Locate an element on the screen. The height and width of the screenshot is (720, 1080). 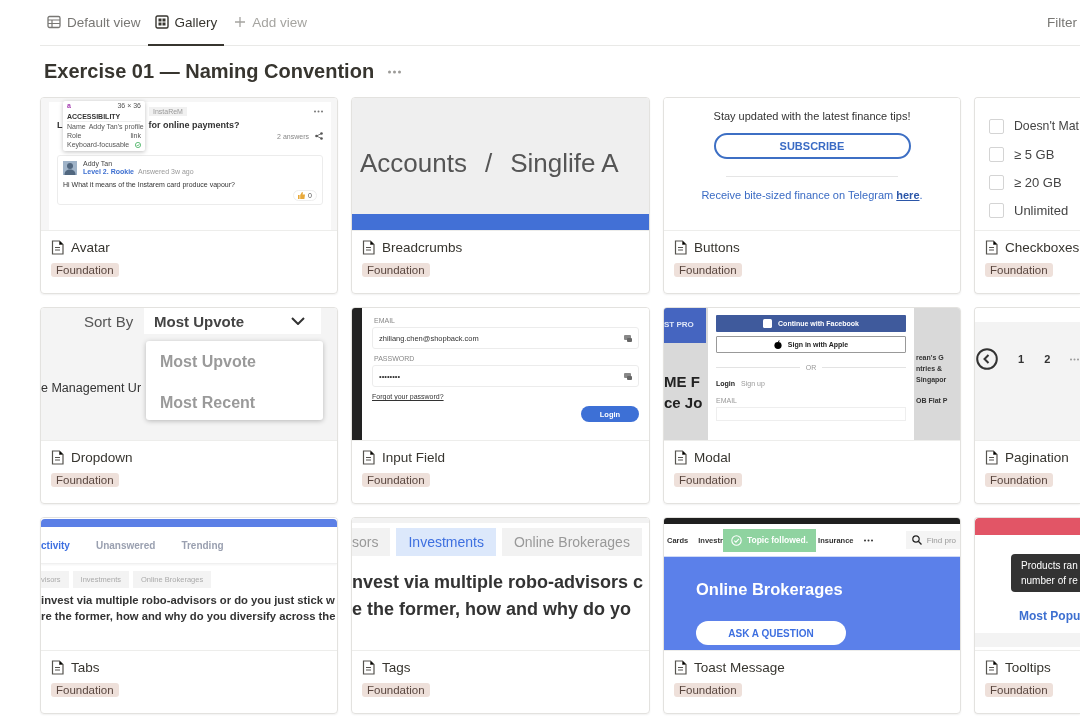
ellipsis-icon is located at coordinates (1075, 359).